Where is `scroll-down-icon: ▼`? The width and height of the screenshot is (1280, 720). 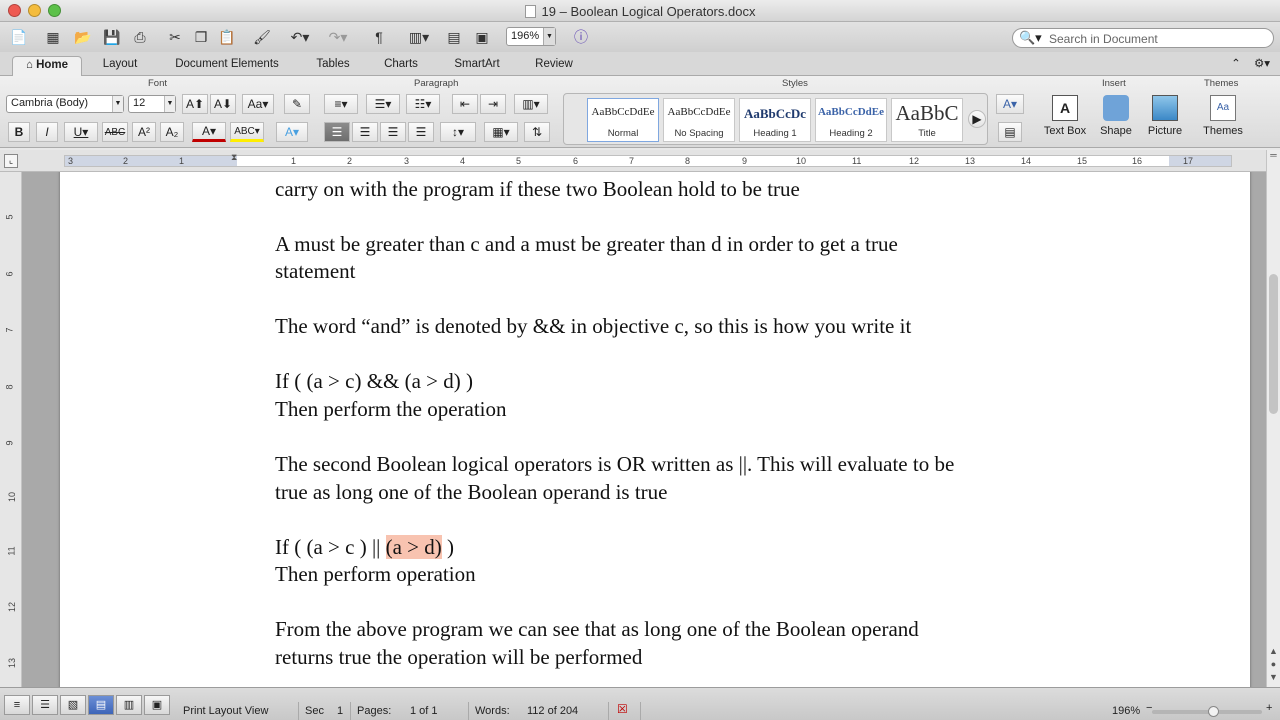
scroll-down-icon: ▼ is located at coordinates (1273, 678).